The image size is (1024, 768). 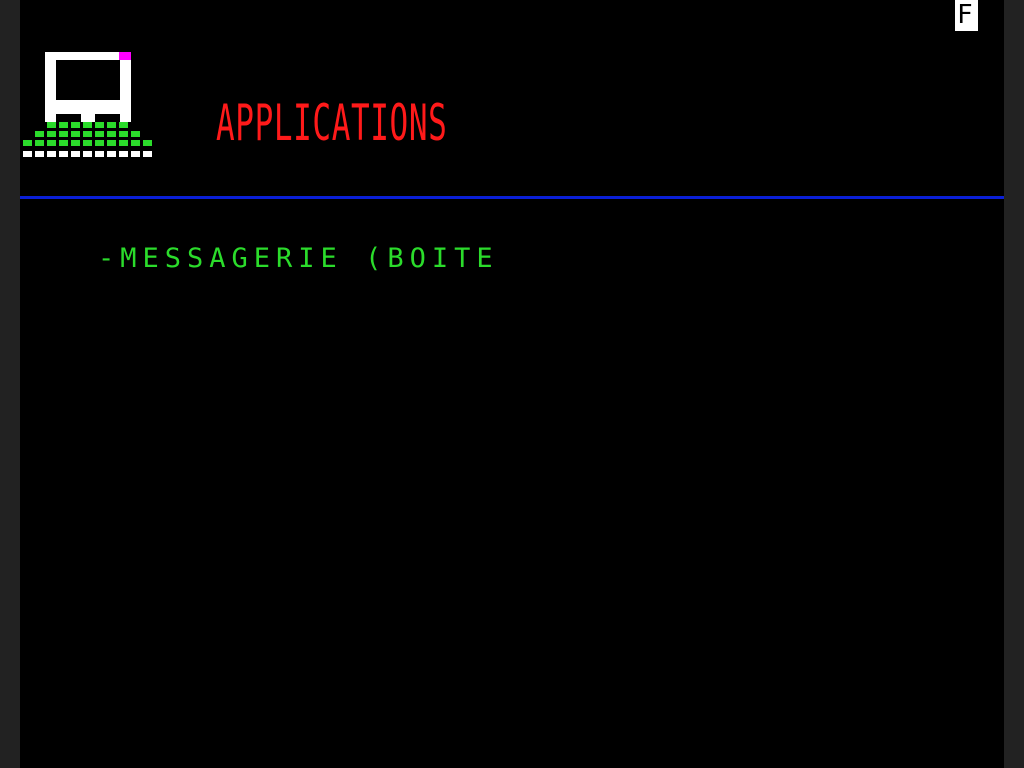 I want to click on status-indicator: F, so click(x=966, y=15).